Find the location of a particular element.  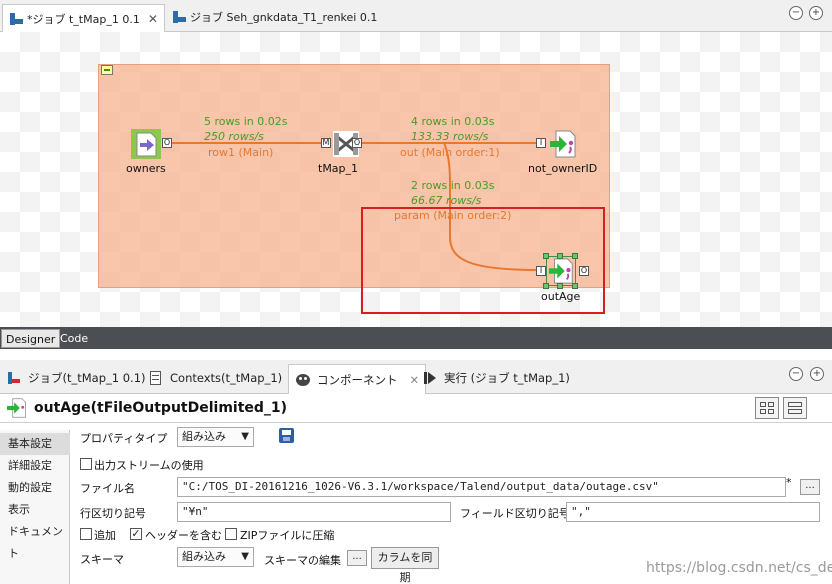

tab-run: 実行 (ジョブ t_tMap_1) is located at coordinates (496, 378).